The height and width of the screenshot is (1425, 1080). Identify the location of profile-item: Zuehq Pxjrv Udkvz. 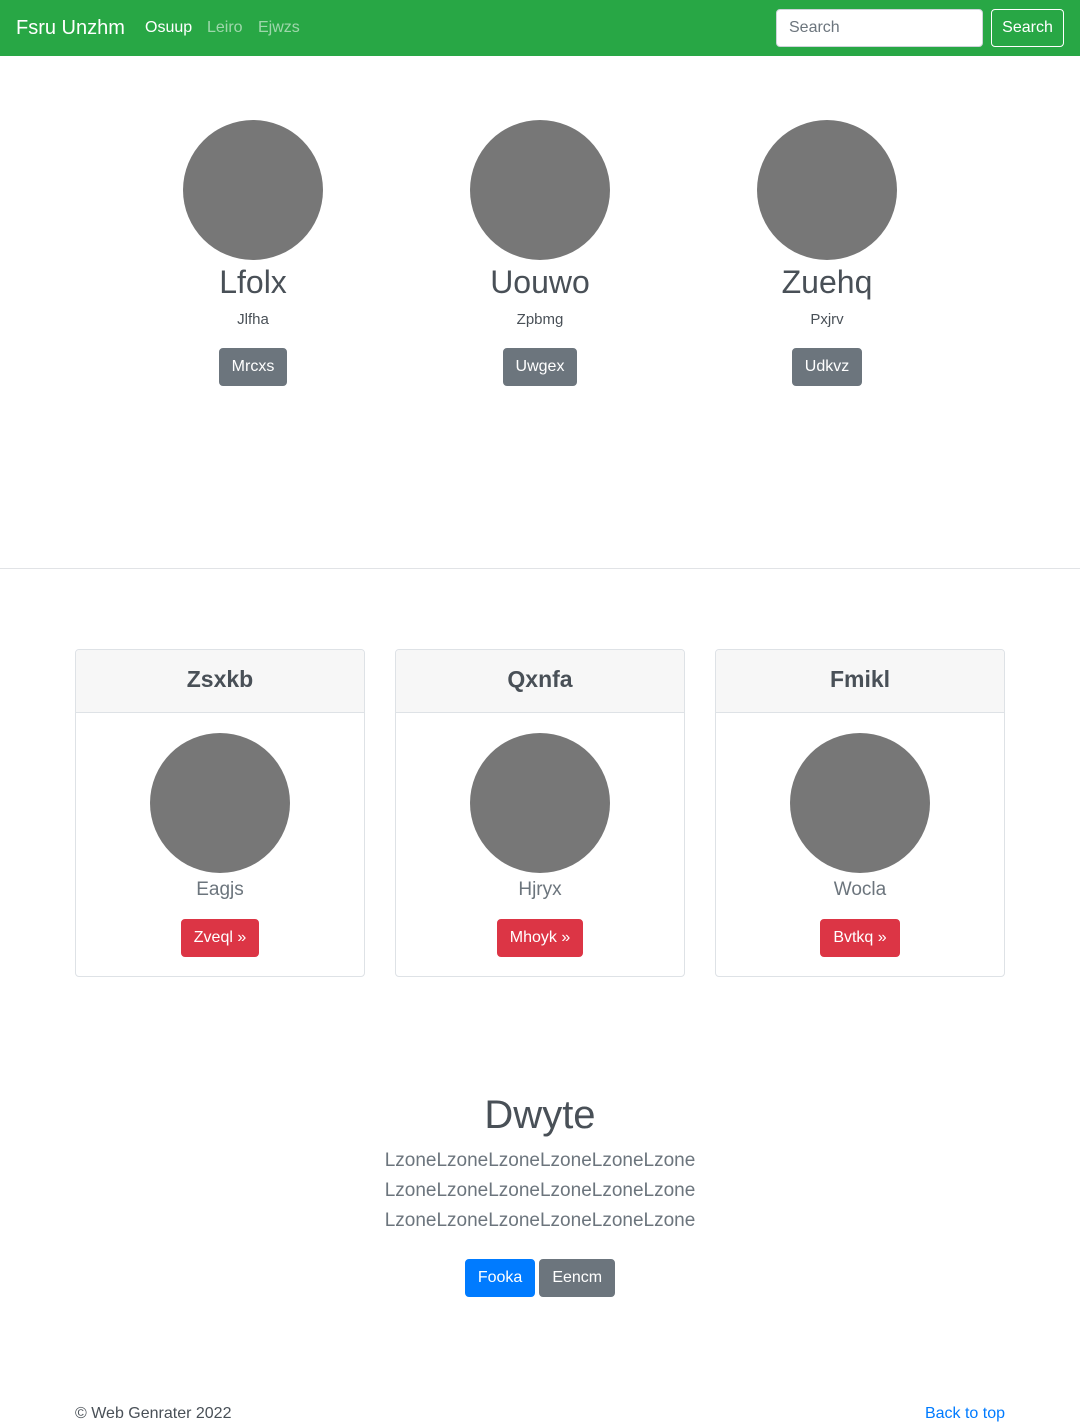
(827, 253).